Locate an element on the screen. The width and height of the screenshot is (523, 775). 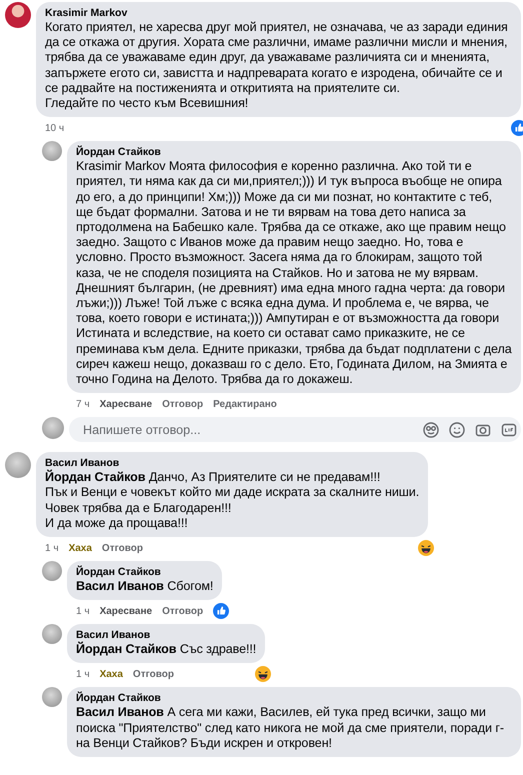
edited-label: Редактирано is located at coordinates (245, 404).